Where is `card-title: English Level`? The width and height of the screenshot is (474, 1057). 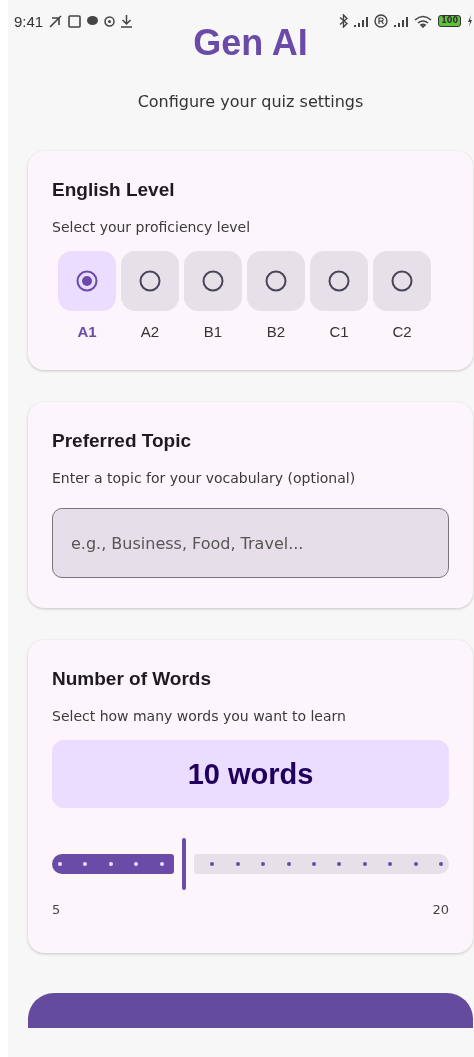
card-title: English Level is located at coordinates (114, 190).